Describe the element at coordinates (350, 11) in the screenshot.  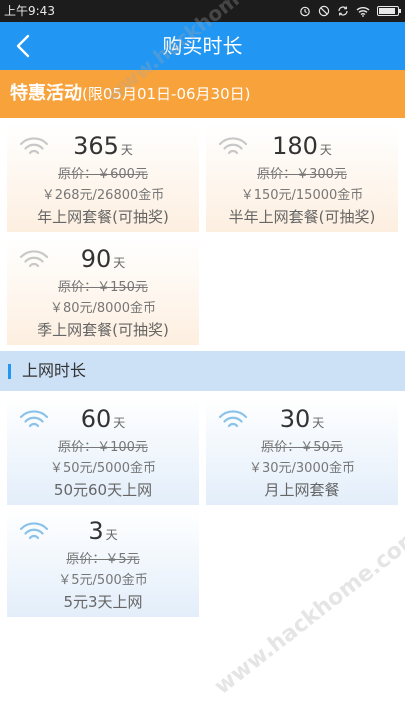
I see `status-icons` at that location.